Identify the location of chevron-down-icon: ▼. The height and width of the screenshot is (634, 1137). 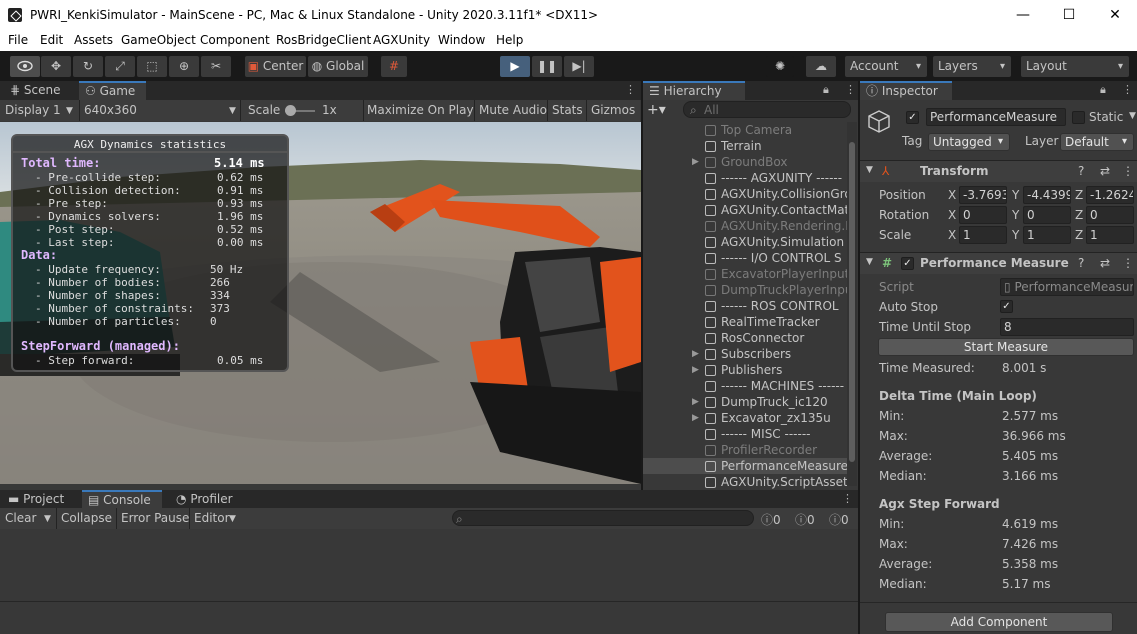
(47, 519).